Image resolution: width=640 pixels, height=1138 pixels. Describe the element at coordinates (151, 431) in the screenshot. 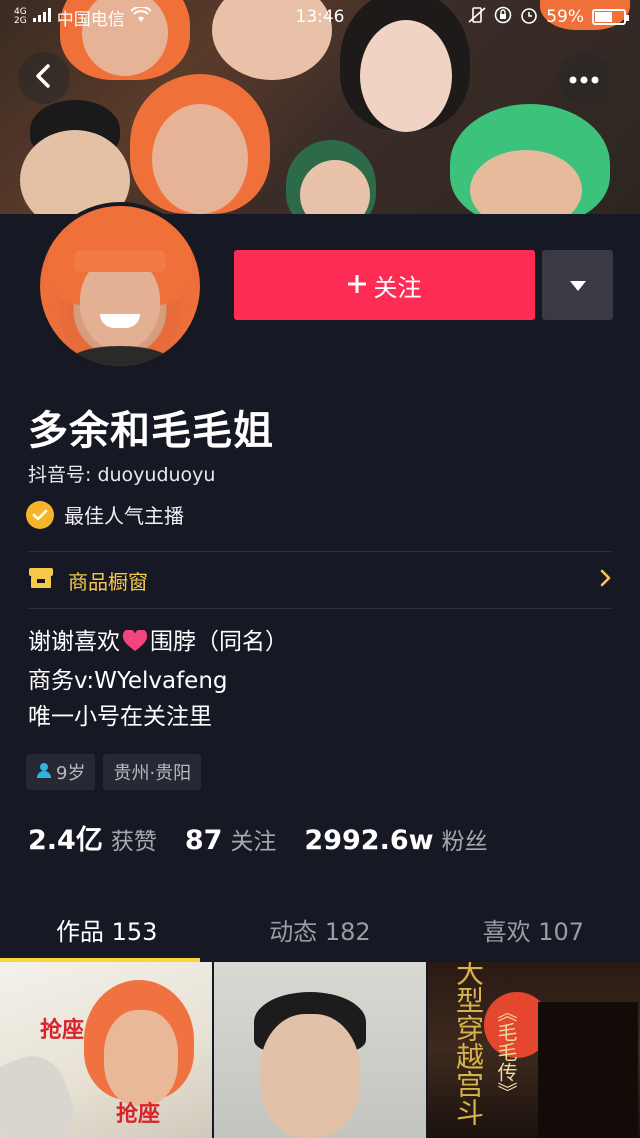

I see `profile-name: 多余和毛毛姐` at that location.